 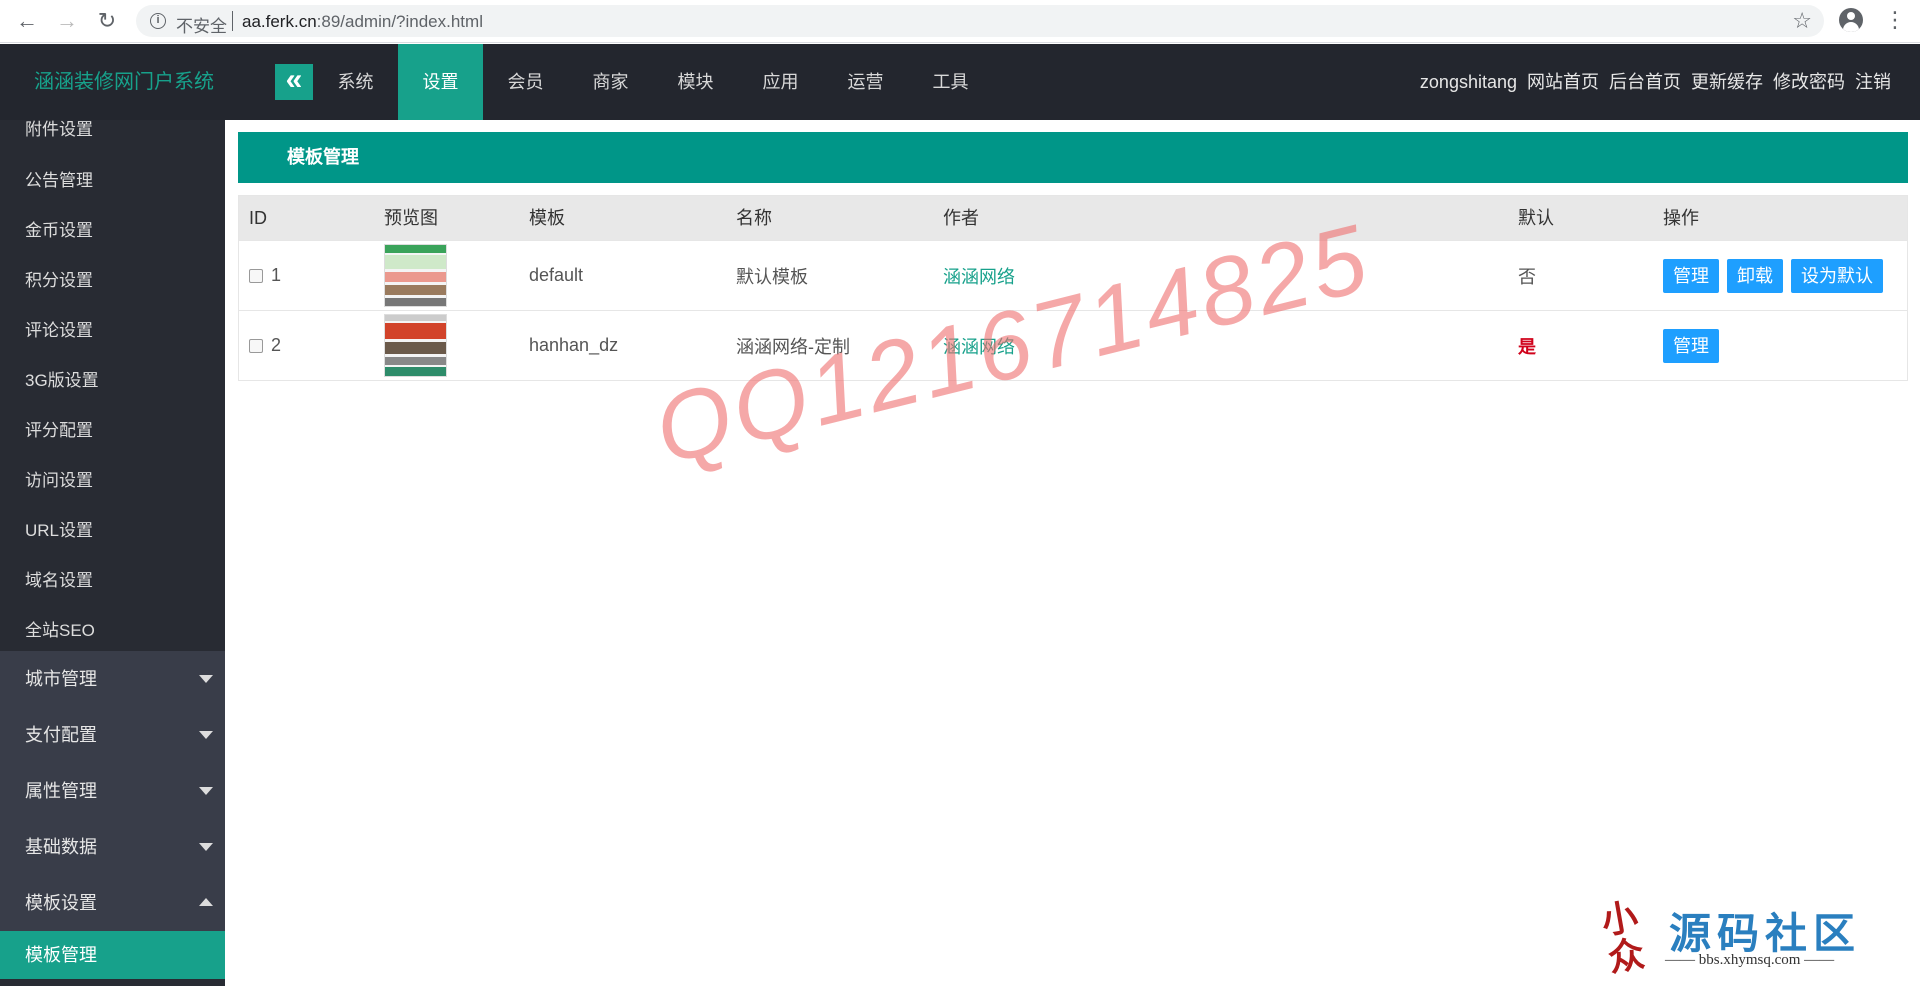 I want to click on site-logo: 小众 源码社区 —— bbs.xhymsq.com ——, so click(x=1741, y=937).